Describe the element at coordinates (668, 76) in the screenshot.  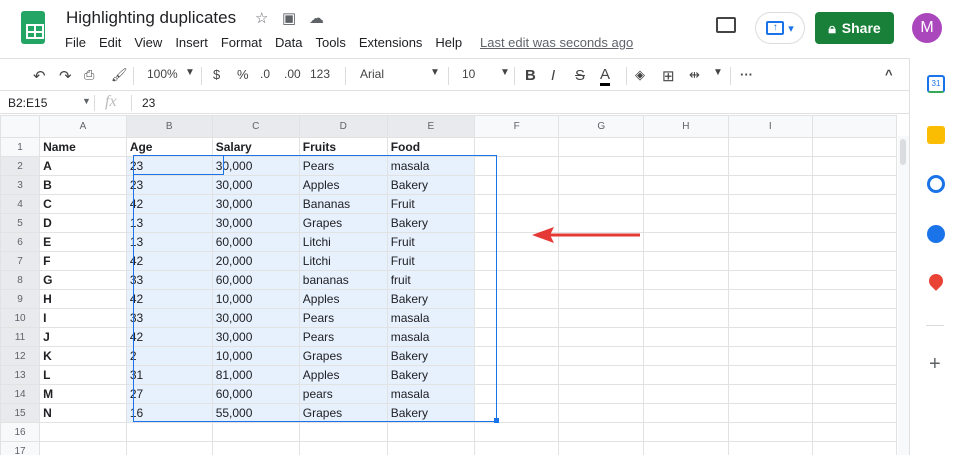
I see `borders-icon: ⊞` at that location.